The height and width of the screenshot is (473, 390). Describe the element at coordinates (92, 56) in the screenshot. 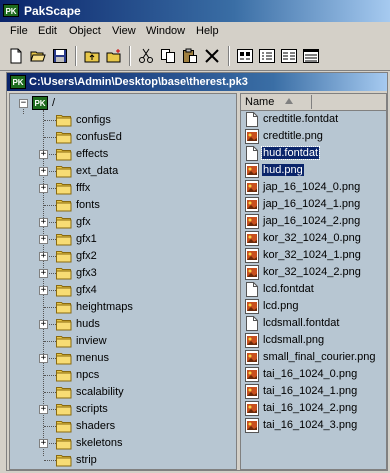

I see `folder-up-button` at that location.